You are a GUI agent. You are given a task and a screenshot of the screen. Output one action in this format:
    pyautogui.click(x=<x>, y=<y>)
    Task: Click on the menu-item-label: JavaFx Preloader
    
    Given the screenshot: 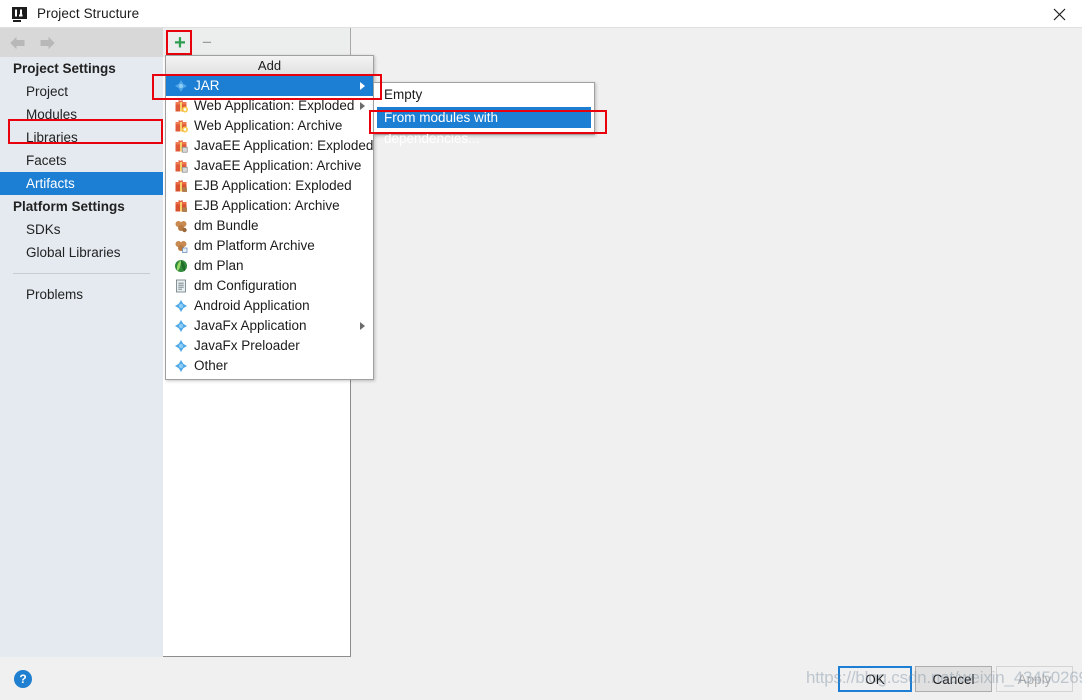 What is the action you would take?
    pyautogui.click(x=247, y=345)
    